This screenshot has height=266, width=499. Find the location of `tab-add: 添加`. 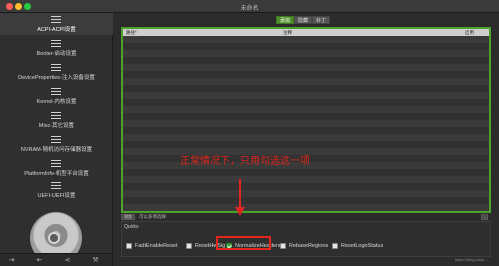

tab-add: 添加 is located at coordinates (285, 20).